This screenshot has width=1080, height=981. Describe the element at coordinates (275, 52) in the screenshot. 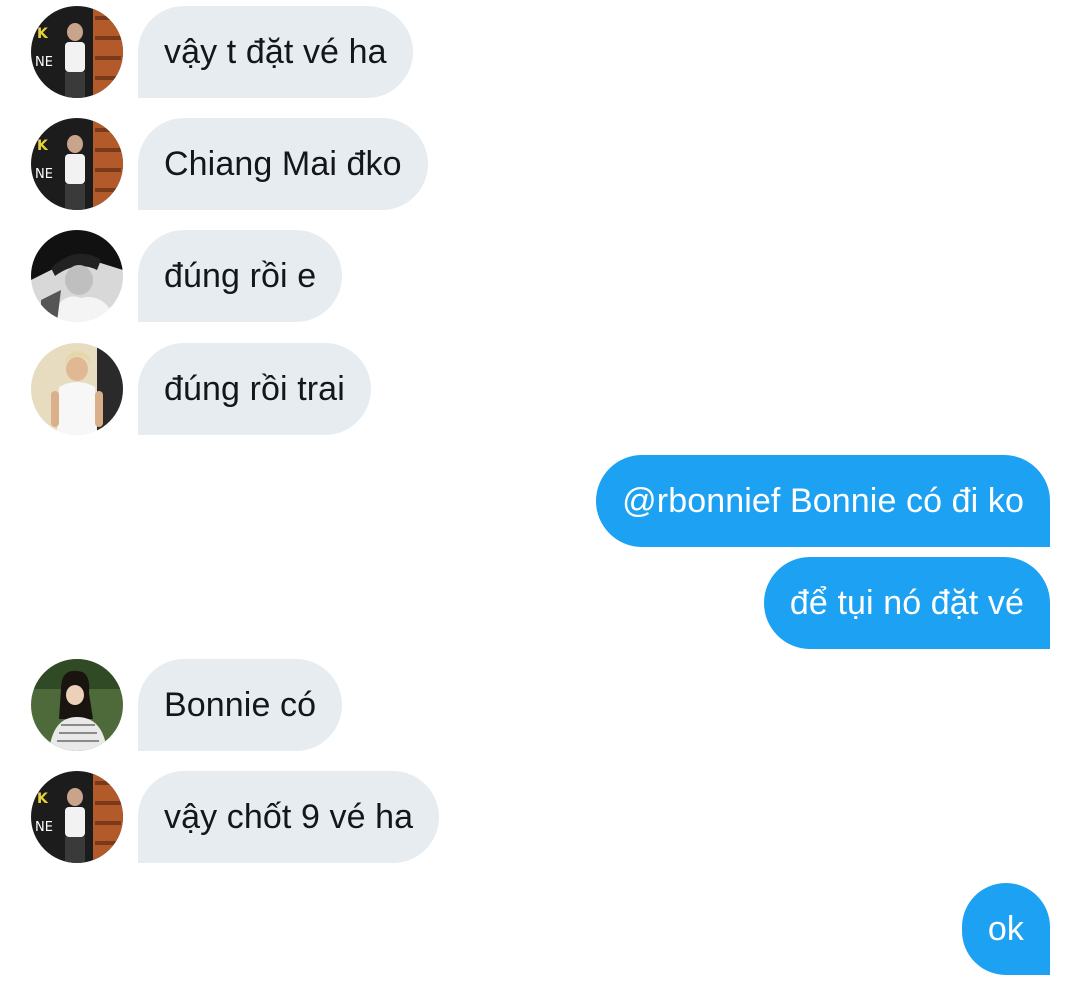

I see `message-bubble-incoming: vậy t đặt vé ha` at that location.